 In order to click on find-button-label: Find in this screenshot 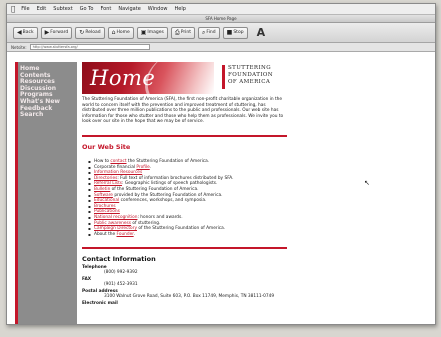, I will do `click(211, 32)`.